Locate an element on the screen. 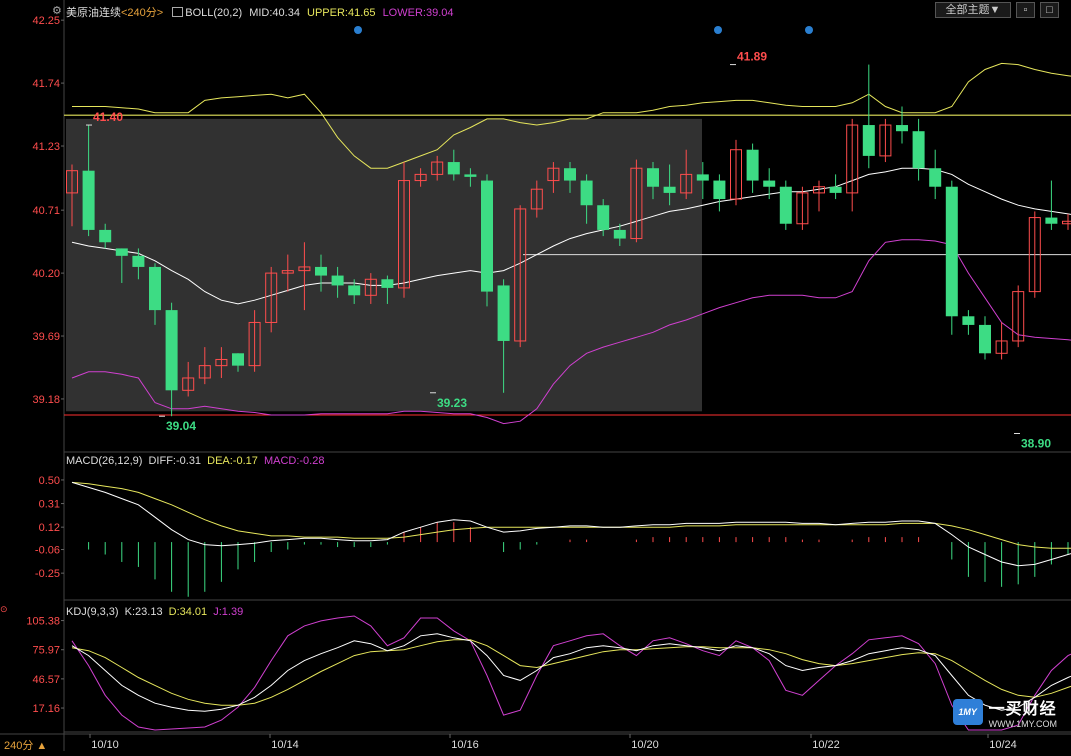 The image size is (1071, 756). price-annotation: 39.04 is located at coordinates (181, 426).